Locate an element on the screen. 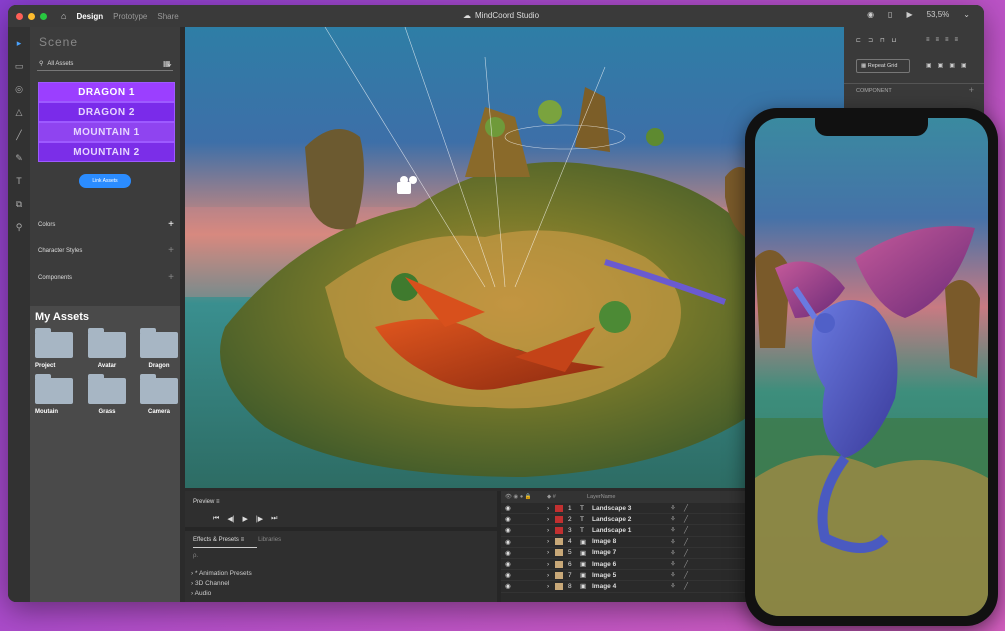  pen-icon: ✎ is located at coordinates (19, 158).